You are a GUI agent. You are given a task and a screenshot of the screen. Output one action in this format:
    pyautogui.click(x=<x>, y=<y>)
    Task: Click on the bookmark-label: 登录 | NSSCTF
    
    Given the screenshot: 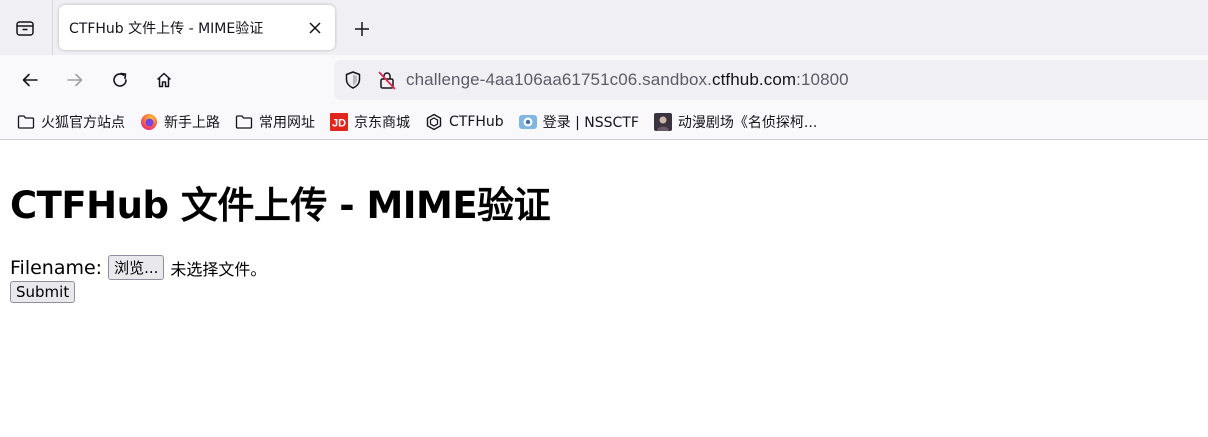 What is the action you would take?
    pyautogui.click(x=590, y=123)
    